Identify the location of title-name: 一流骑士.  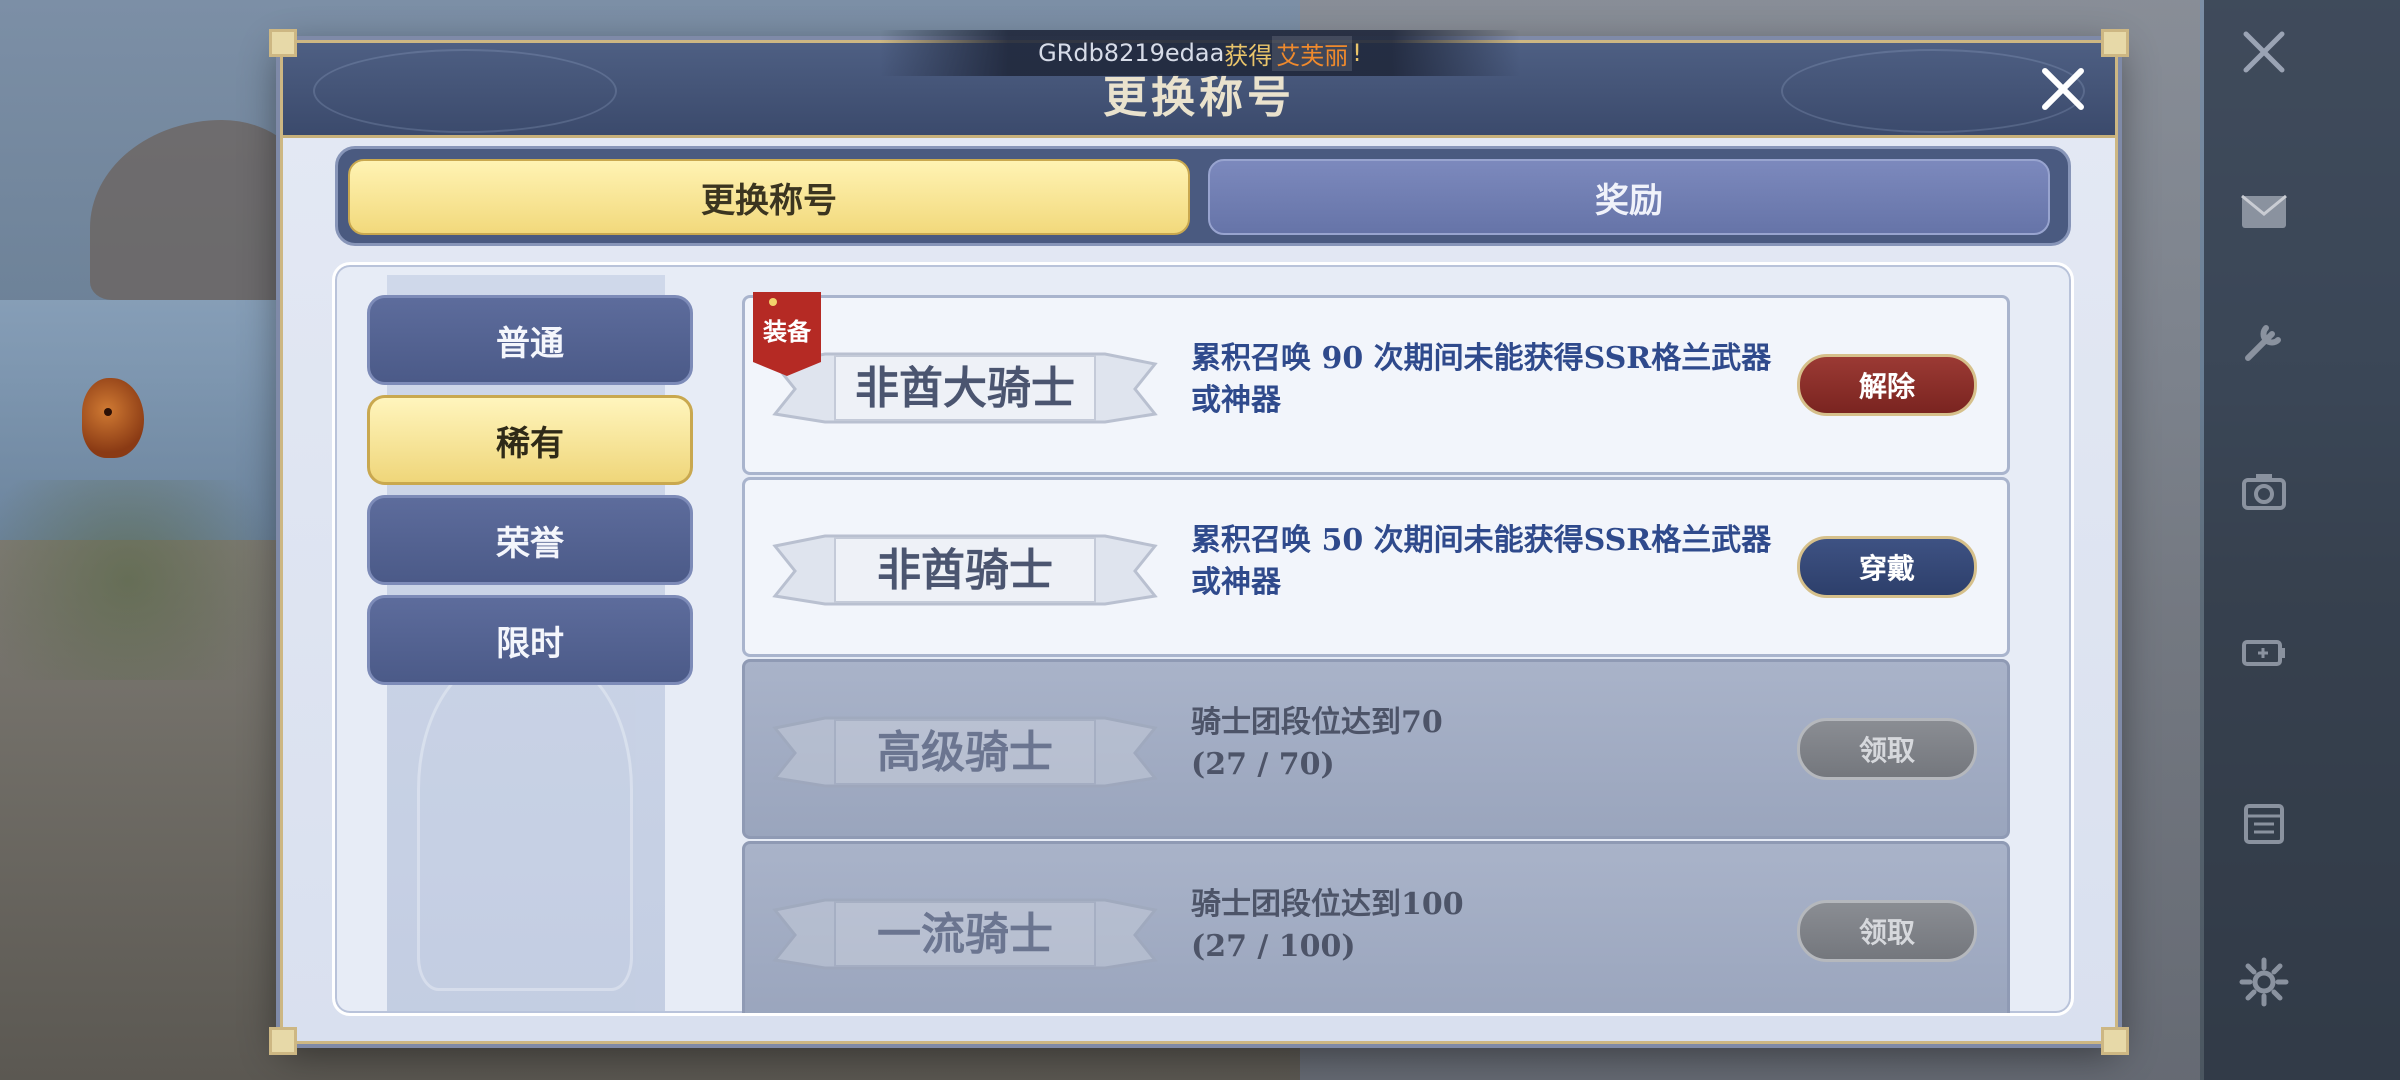
(965, 934).